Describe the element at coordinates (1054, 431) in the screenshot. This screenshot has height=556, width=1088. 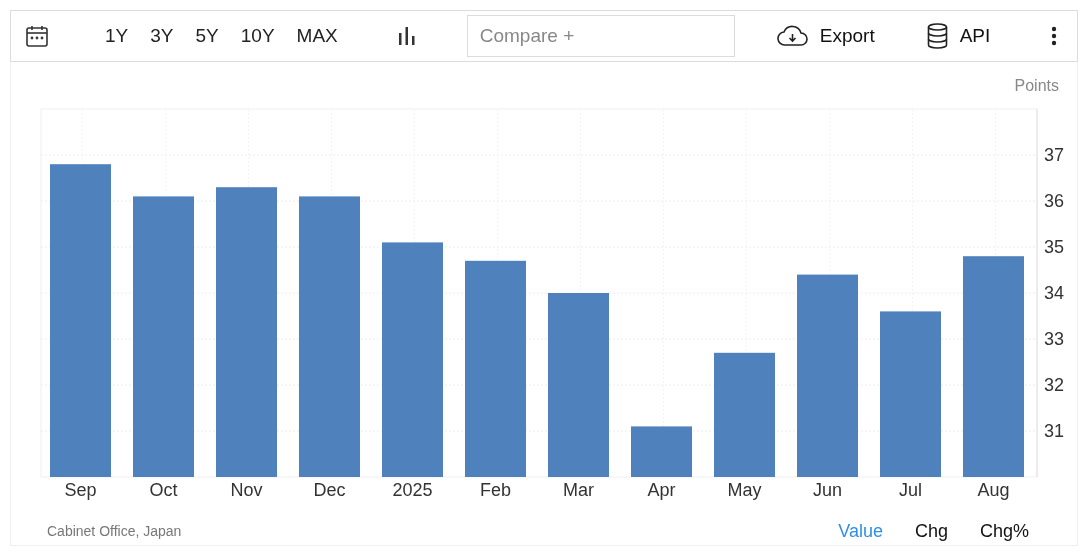
I see `y-tick-label: 31` at that location.